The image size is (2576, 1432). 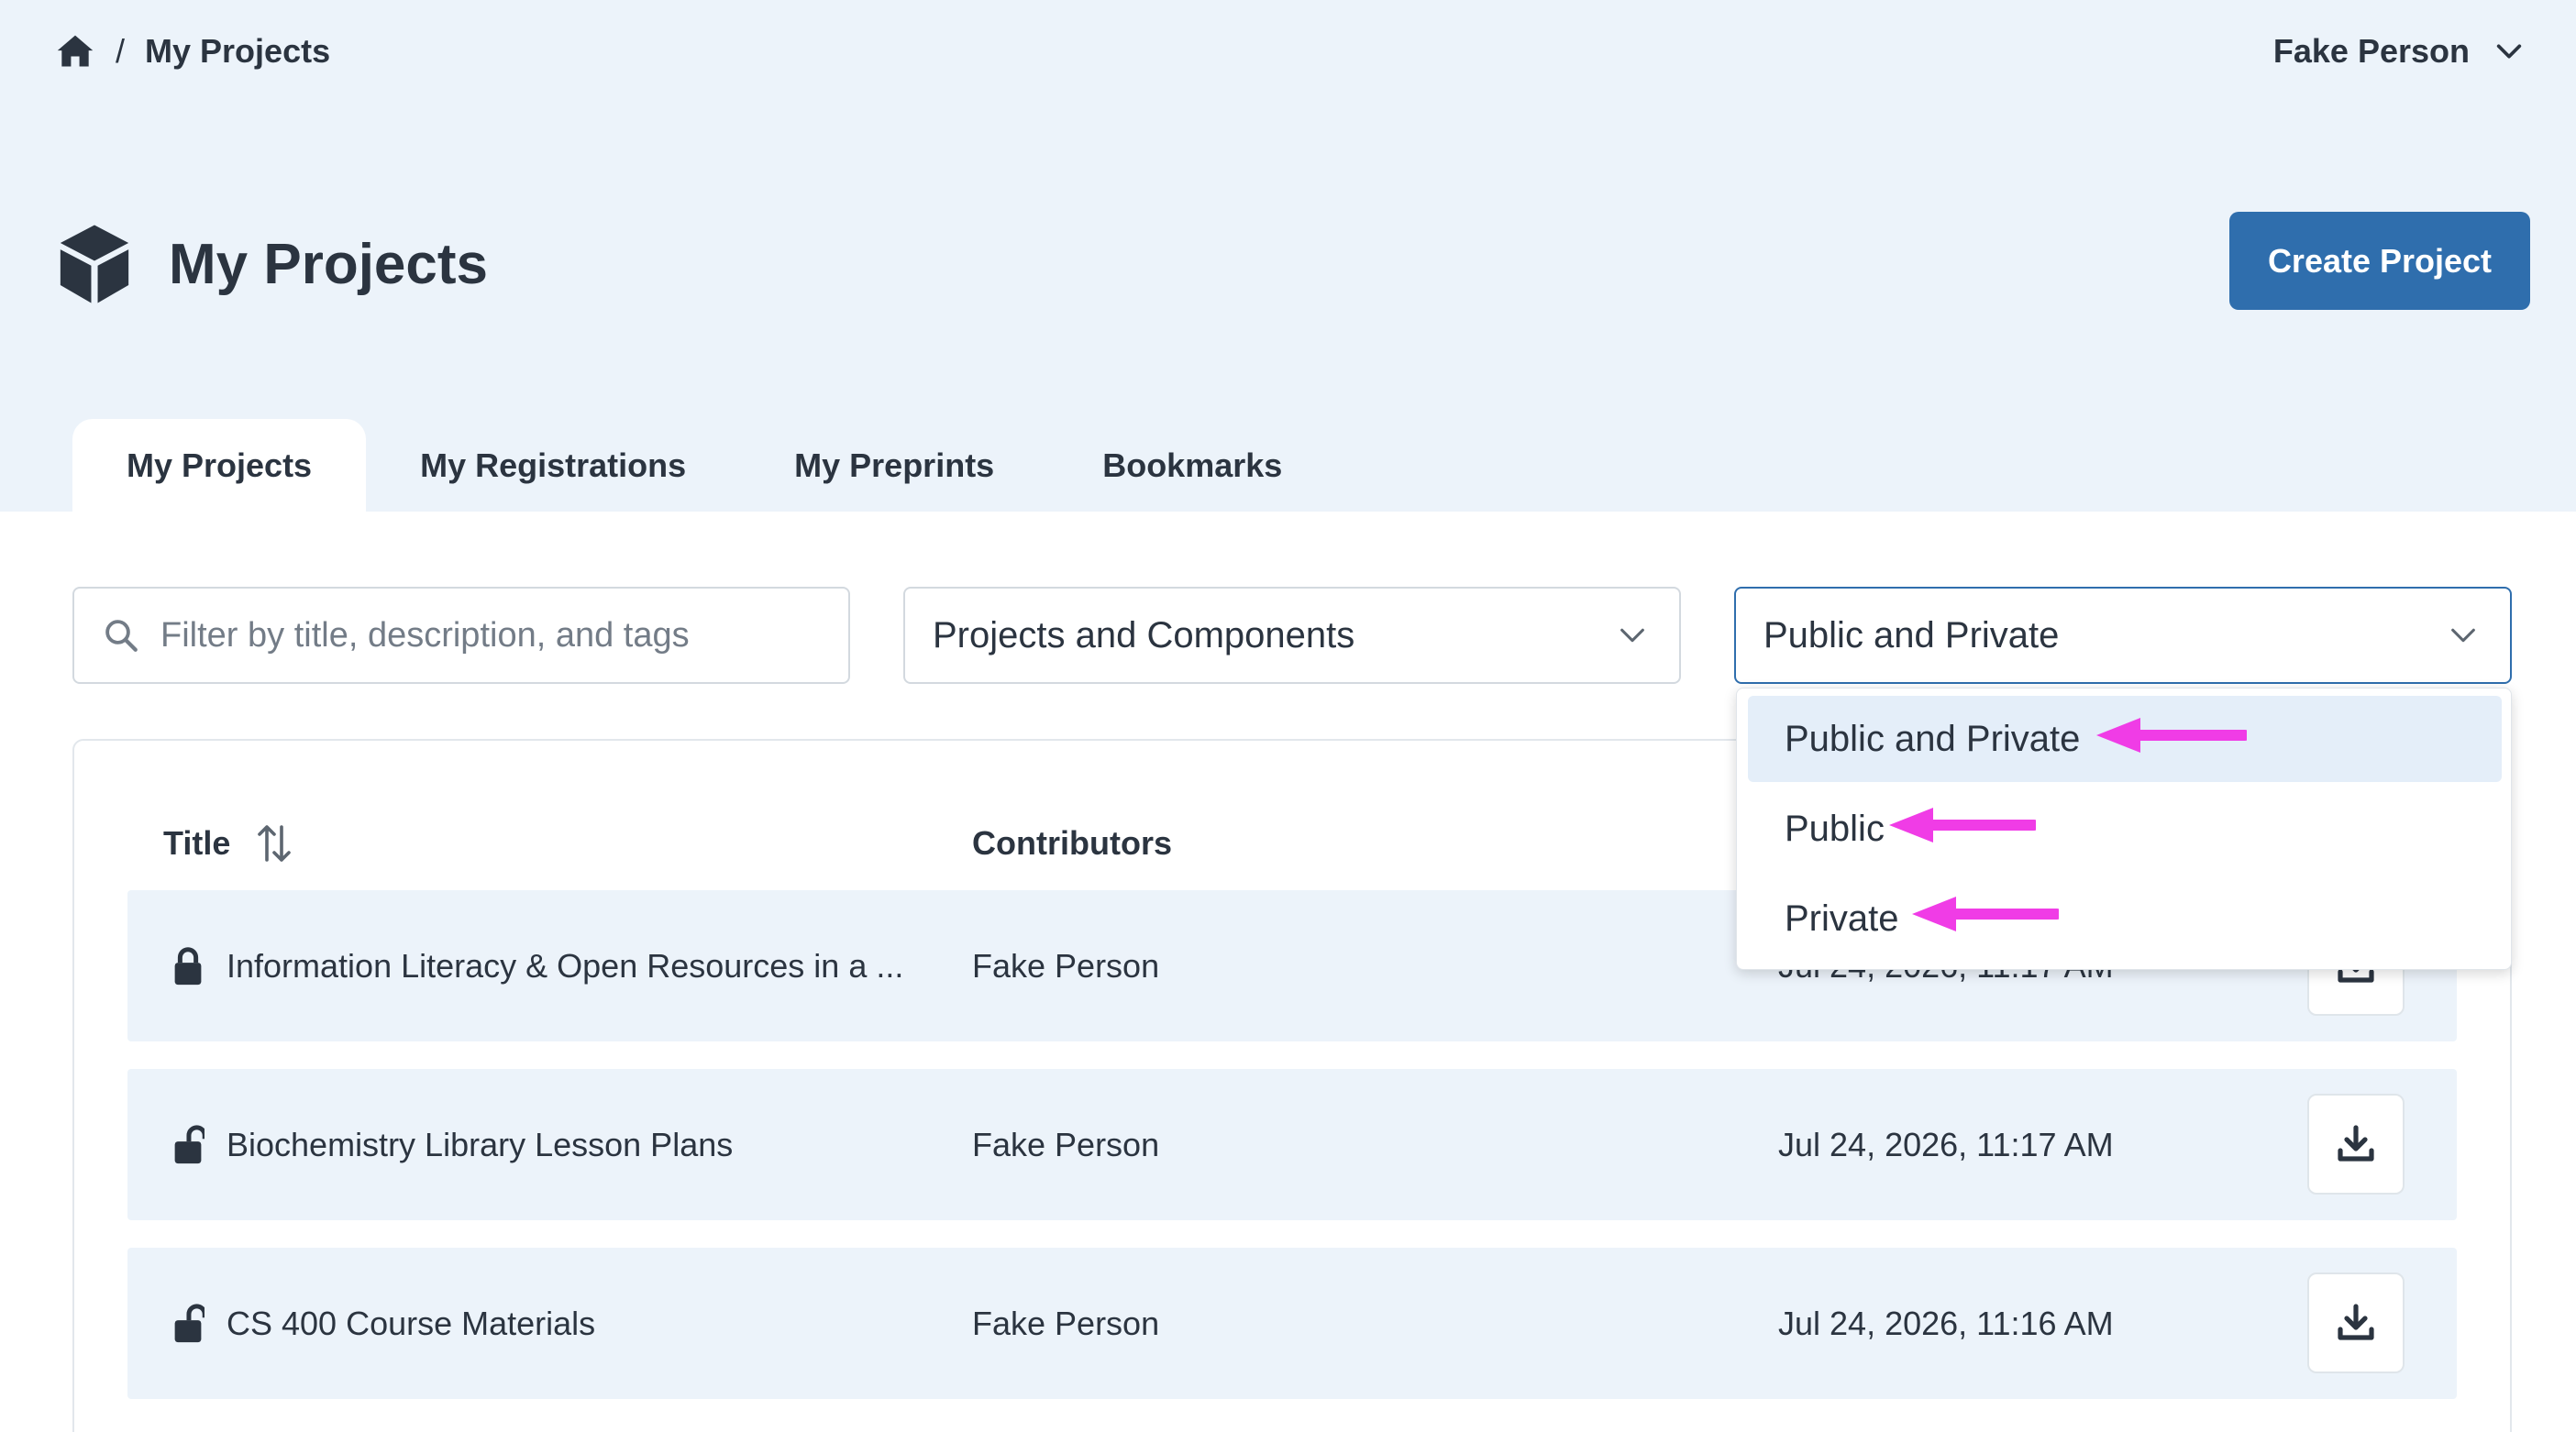 I want to click on dropdown-option-public: Public, so click(x=2125, y=829).